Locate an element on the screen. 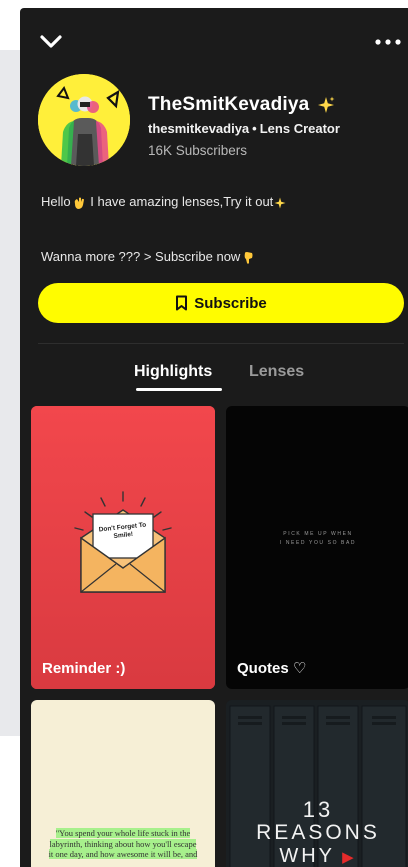  highlight-title: Reminder :) is located at coordinates (84, 668).